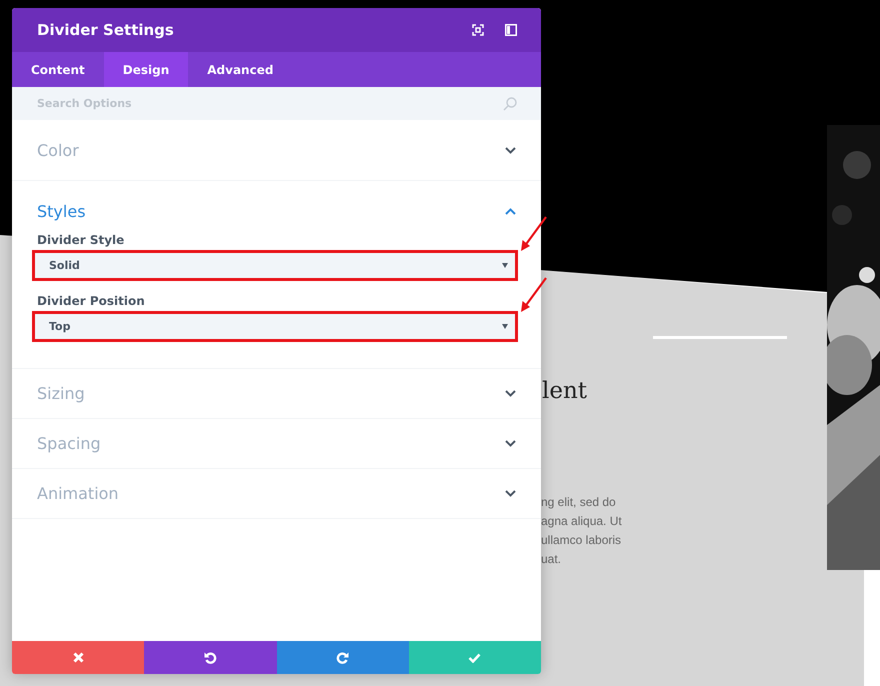 The width and height of the screenshot is (880, 686). Describe the element at coordinates (91, 301) in the screenshot. I see `field-label: Divider Position` at that location.